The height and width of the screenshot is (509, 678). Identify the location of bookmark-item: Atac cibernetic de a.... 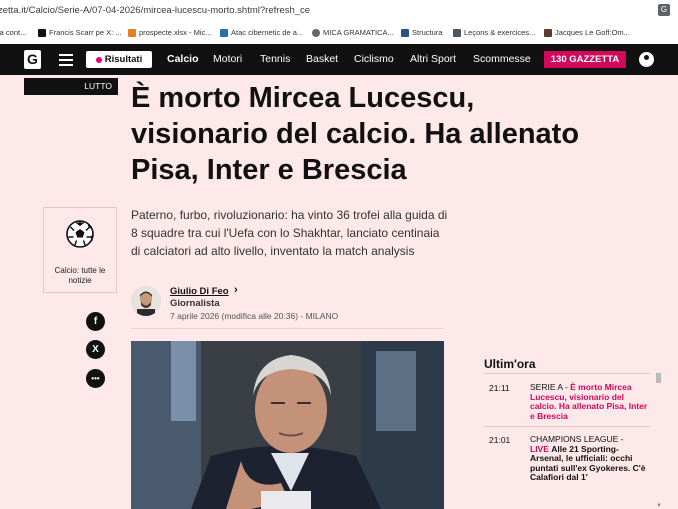
(261, 32).